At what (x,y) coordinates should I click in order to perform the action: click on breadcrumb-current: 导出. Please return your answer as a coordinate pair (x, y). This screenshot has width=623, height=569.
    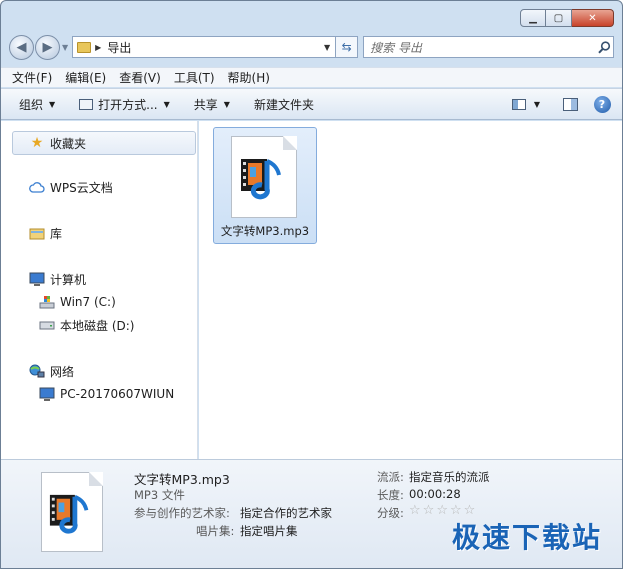
    Looking at the image, I should click on (215, 47).